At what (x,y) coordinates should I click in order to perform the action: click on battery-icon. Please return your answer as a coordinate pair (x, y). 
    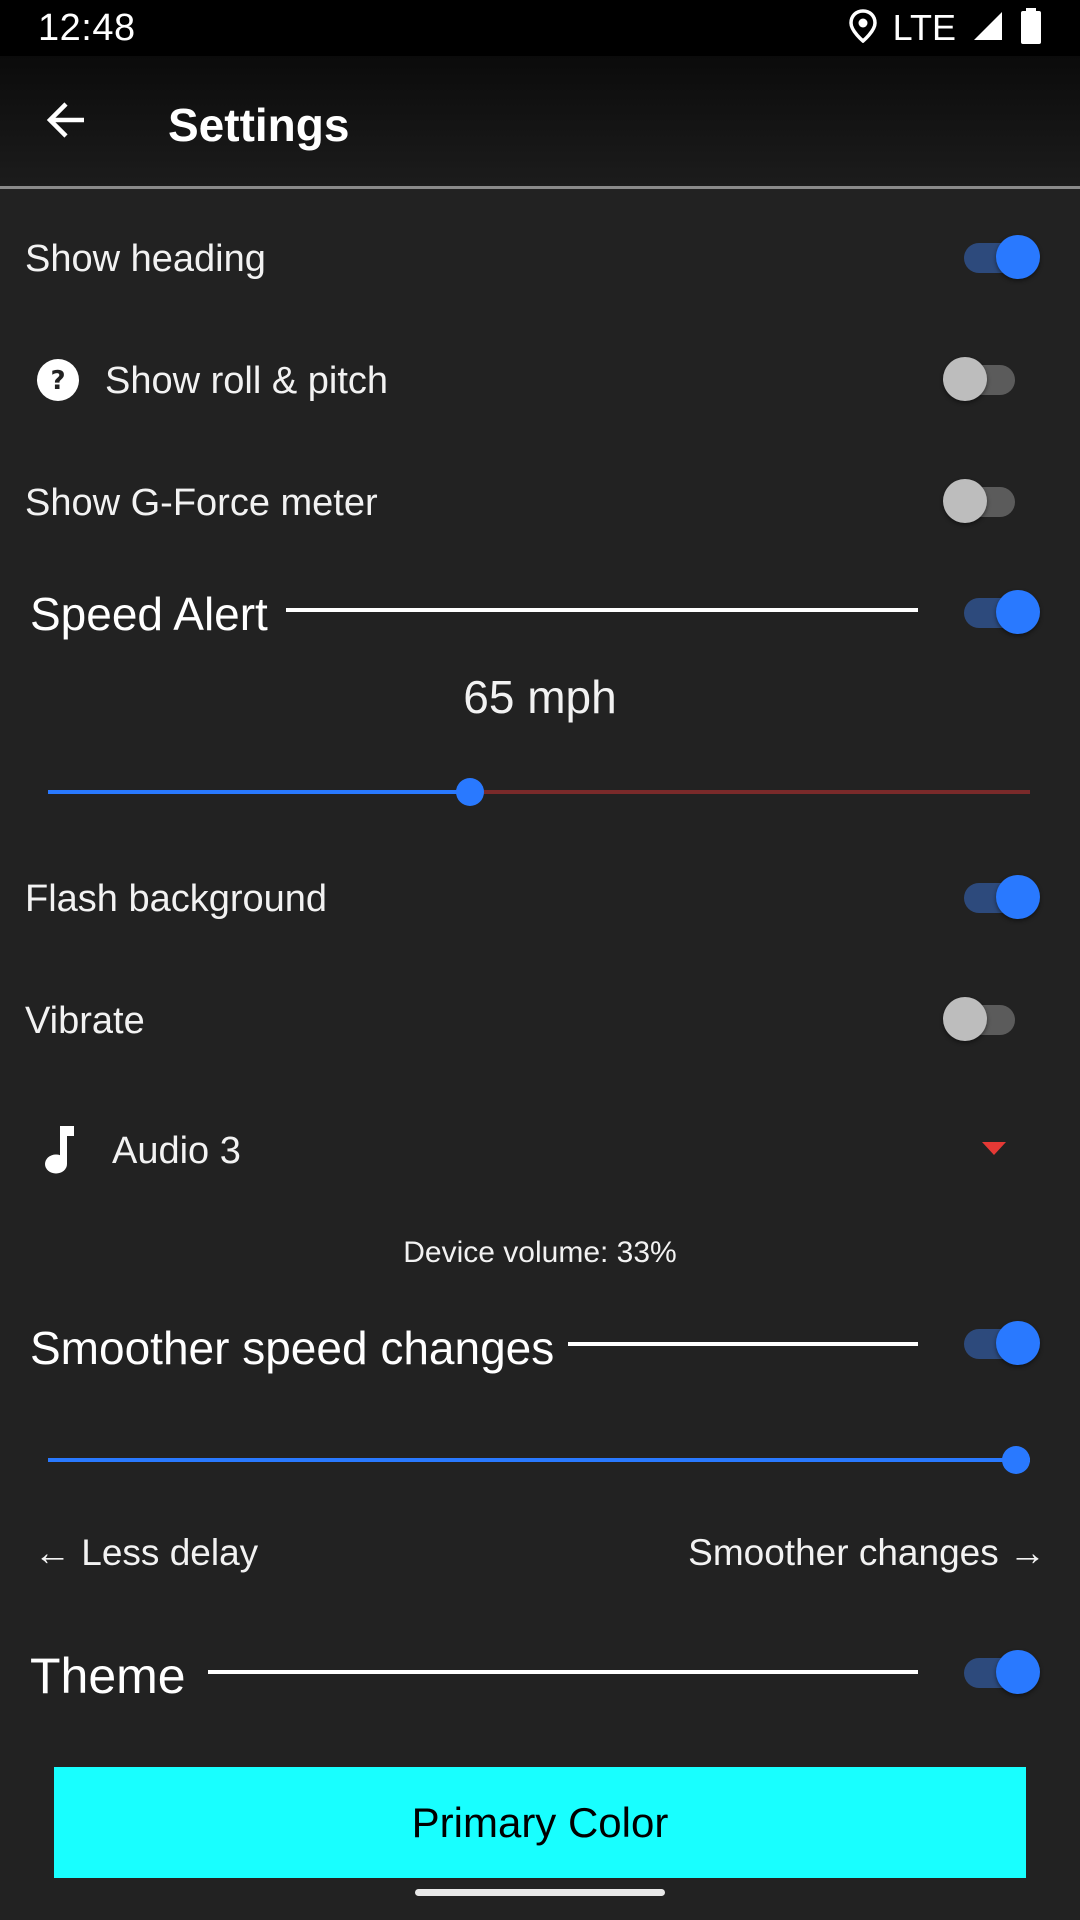
    Looking at the image, I should click on (1031, 28).